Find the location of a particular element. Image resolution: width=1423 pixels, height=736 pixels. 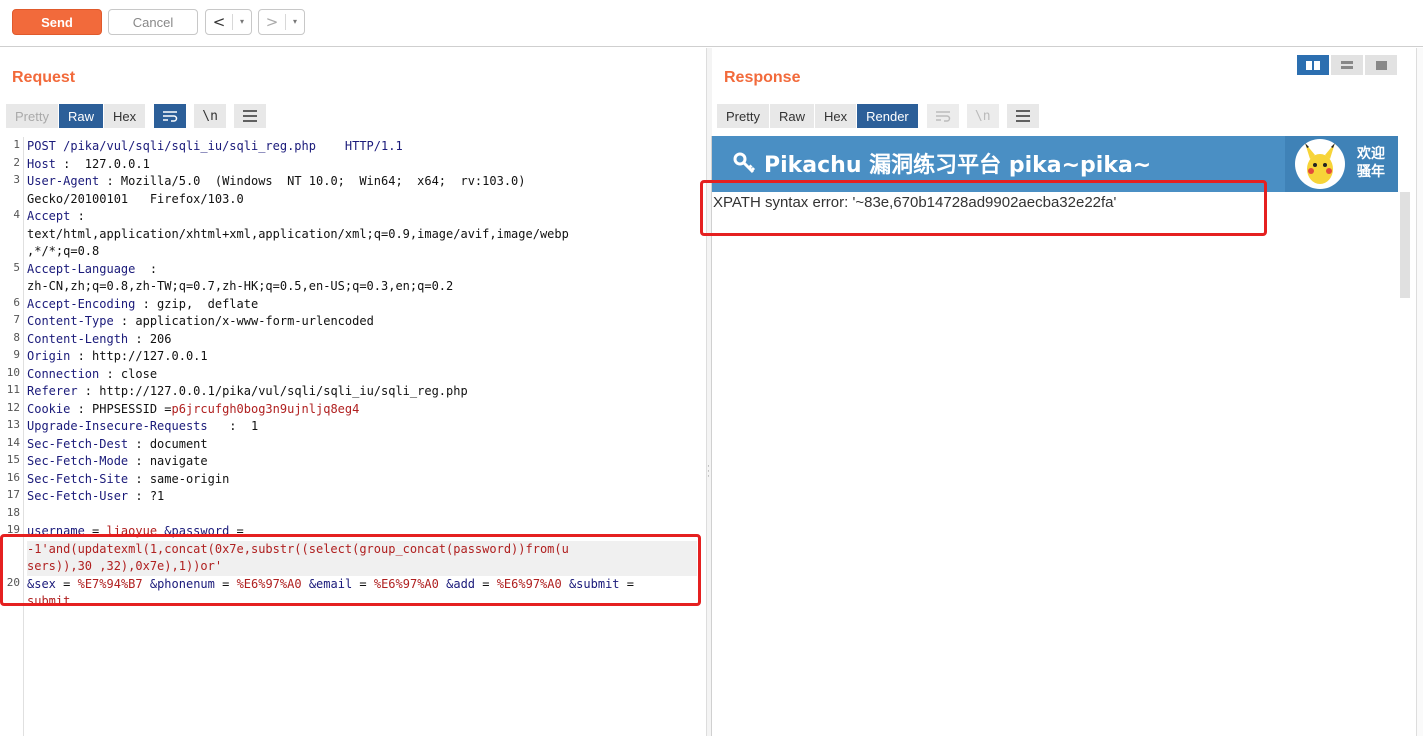

code-line: Host : 127.0.0.1 is located at coordinates (88, 163).